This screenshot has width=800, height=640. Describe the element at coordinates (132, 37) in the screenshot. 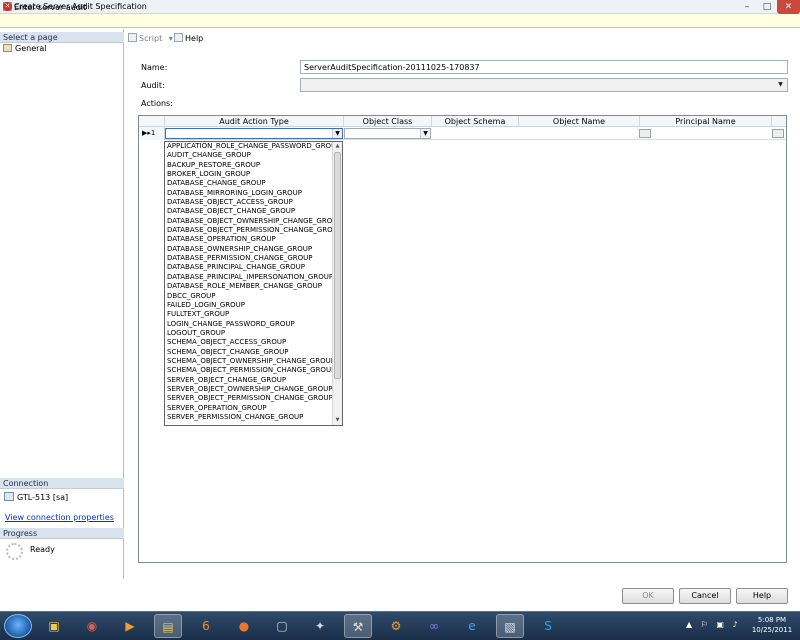

I see `script-icon` at that location.